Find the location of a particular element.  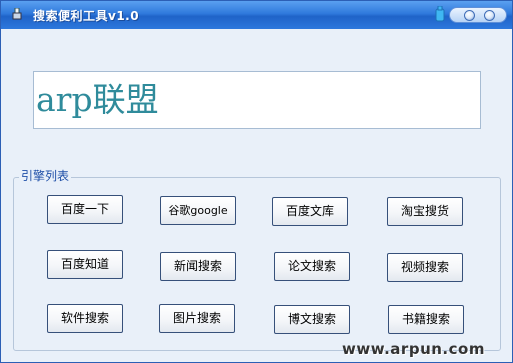

engine-button-images: 图片搜索 is located at coordinates (197, 318).